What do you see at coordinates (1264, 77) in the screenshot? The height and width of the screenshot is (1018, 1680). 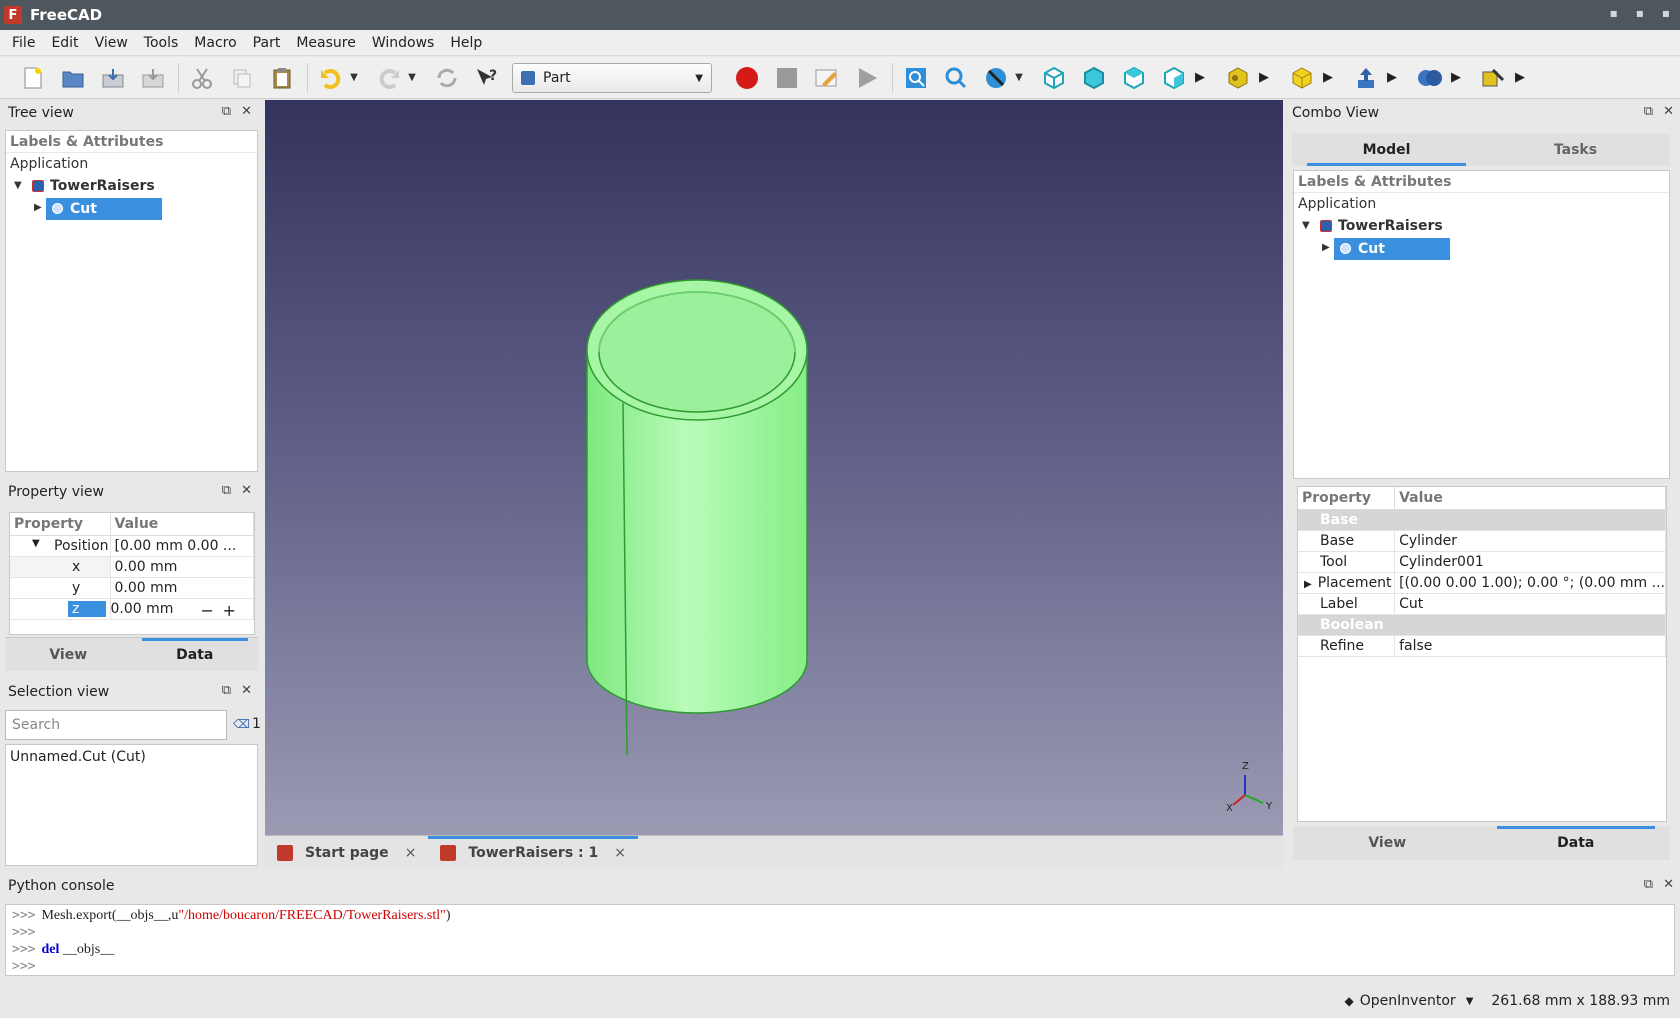 I see `more-primitives-arrow-icon: ▶` at bounding box center [1264, 77].